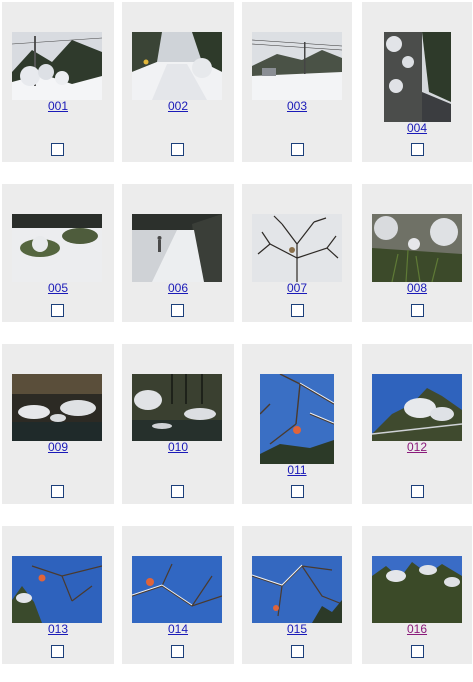 The width and height of the screenshot is (473, 682). I want to click on thumbnail-label: 006, so click(178, 288).